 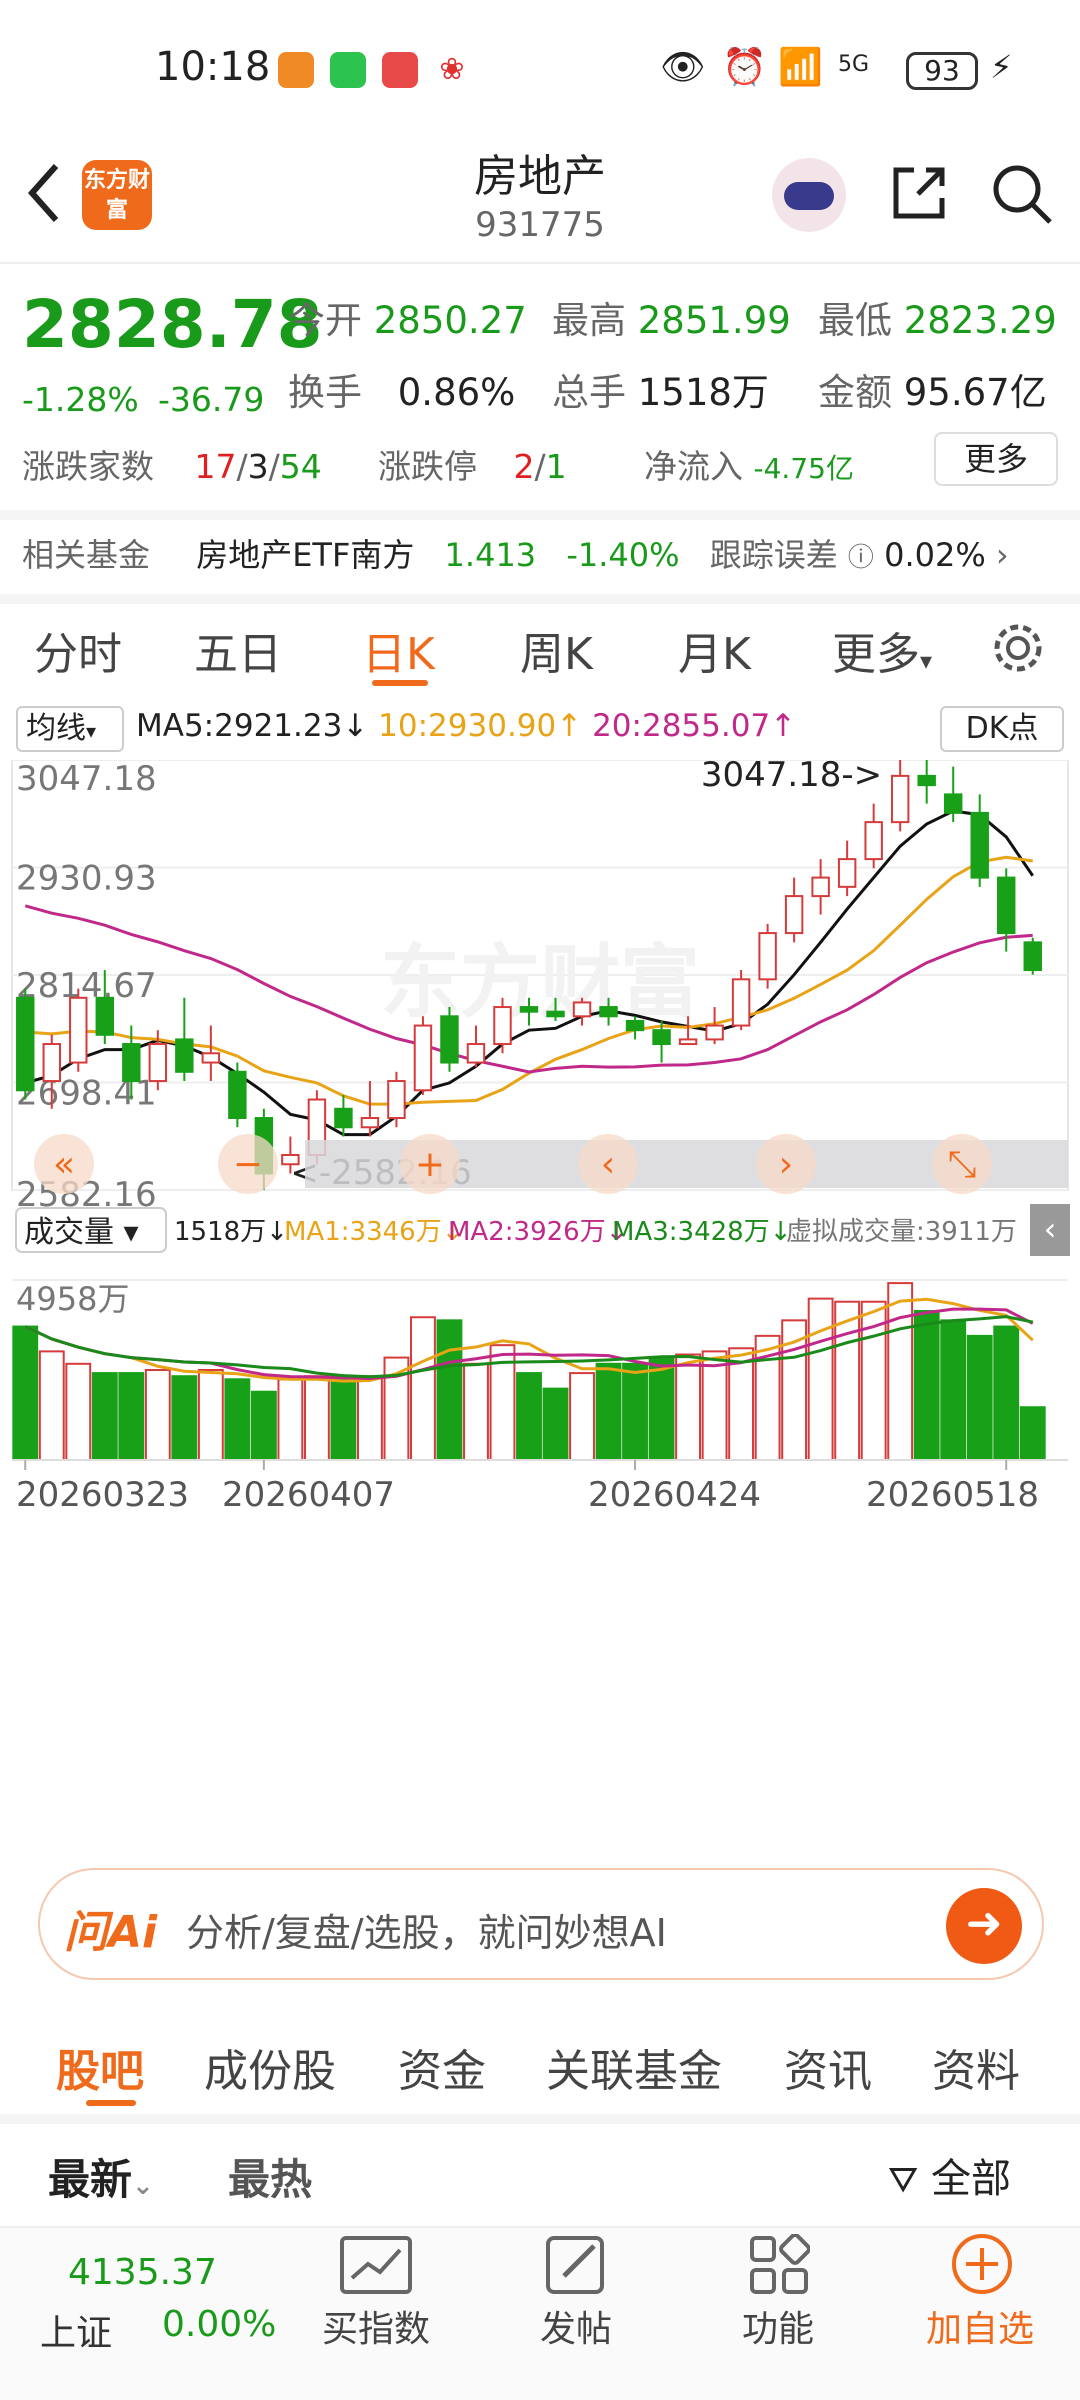 I want to click on tab-monthly-k: 月K, so click(x=714, y=650).